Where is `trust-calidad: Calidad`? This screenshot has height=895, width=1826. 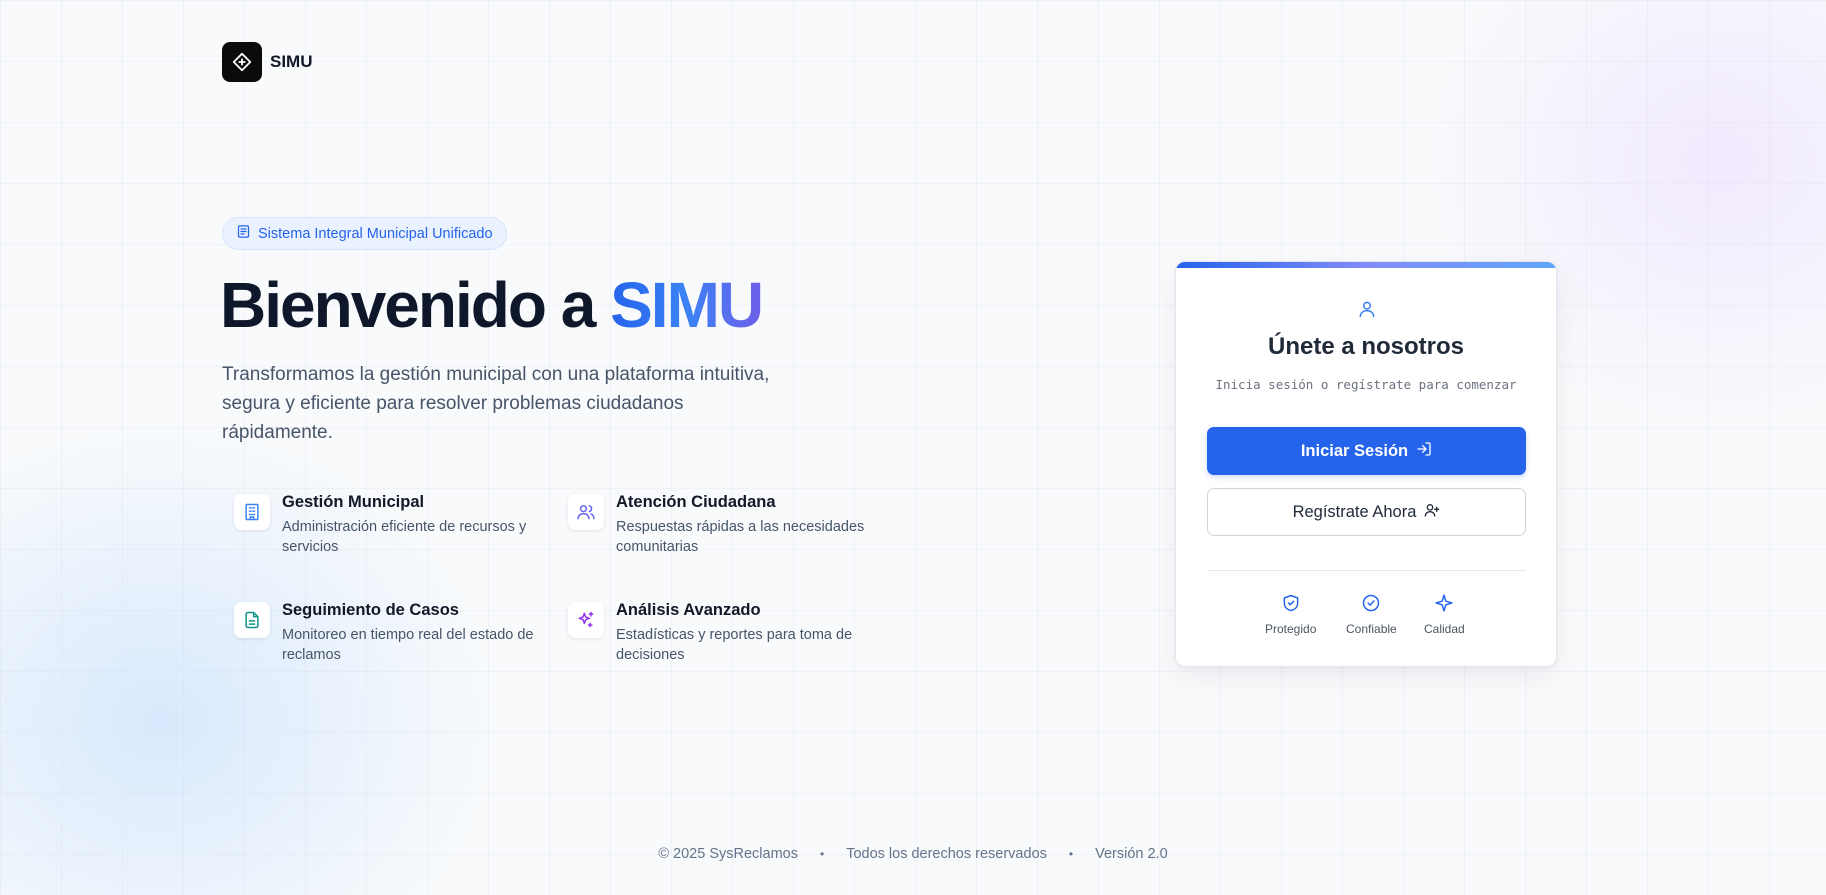 trust-calidad: Calidad is located at coordinates (1444, 614).